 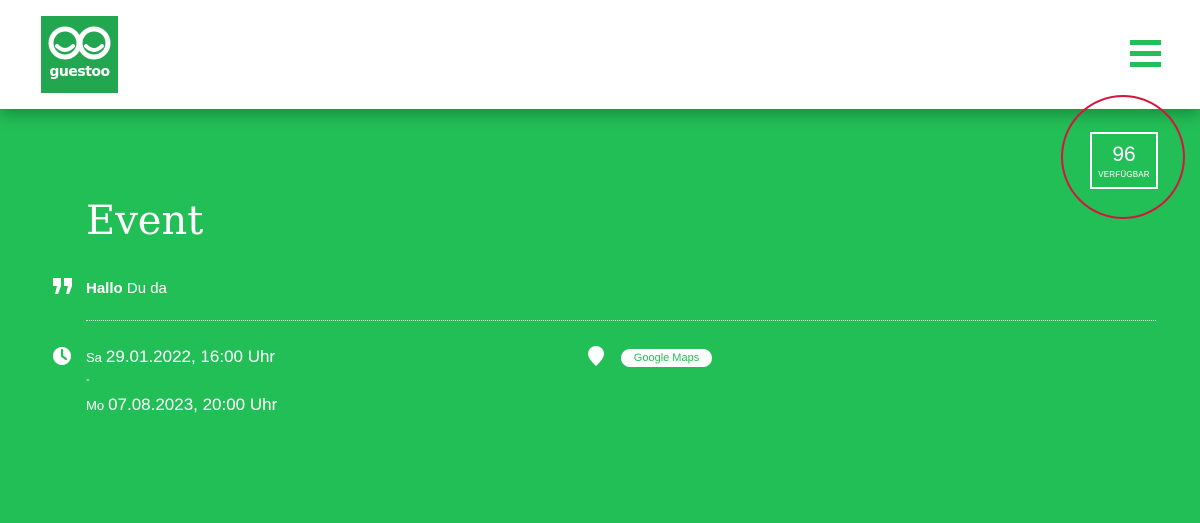 What do you see at coordinates (190, 356) in the screenshot?
I see `start-datetime: 29.01.2022, 16:00 Uhr` at bounding box center [190, 356].